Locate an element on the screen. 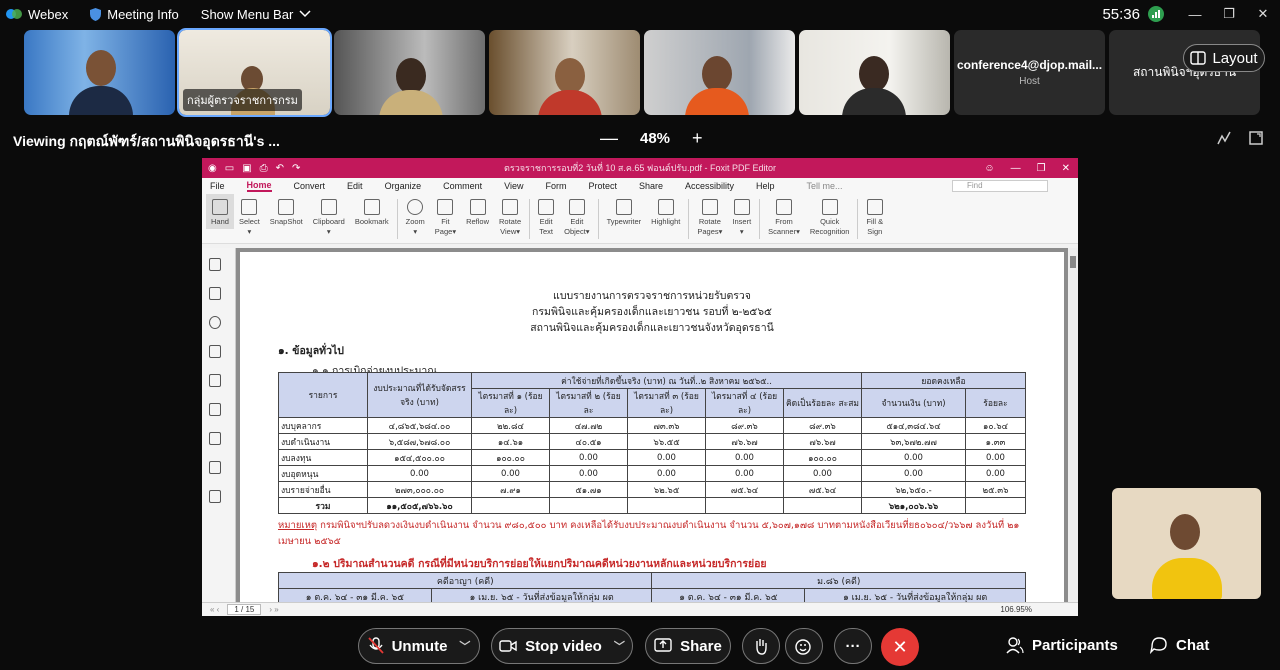 Image resolution: width=1280 pixels, height=670 pixels. destinations-panel-icon is located at coordinates (215, 496).